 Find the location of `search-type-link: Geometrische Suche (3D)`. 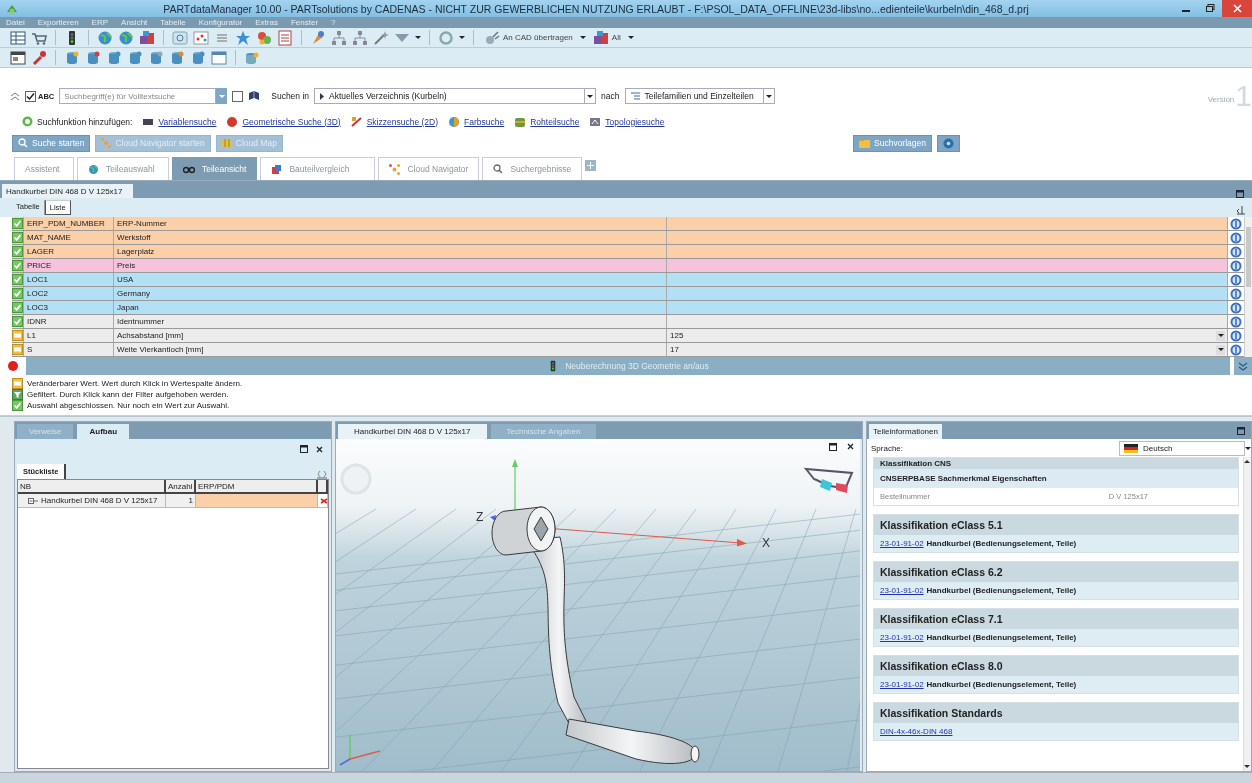

search-type-link: Geometrische Suche (3D) is located at coordinates (291, 121).